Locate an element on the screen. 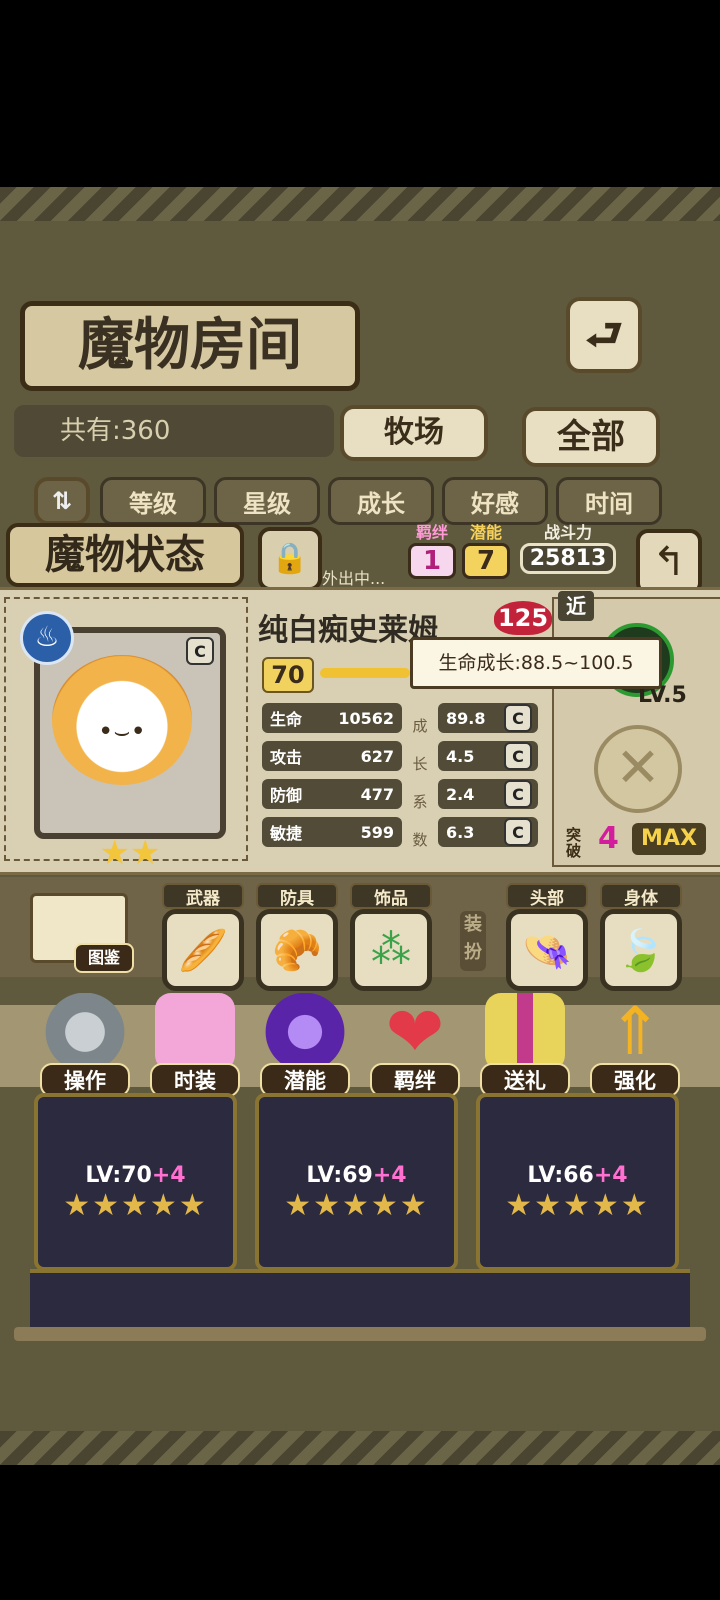 This screenshot has width=720, height=1600. upgrade-arrows-icon: ⇑ is located at coordinates (635, 1031).